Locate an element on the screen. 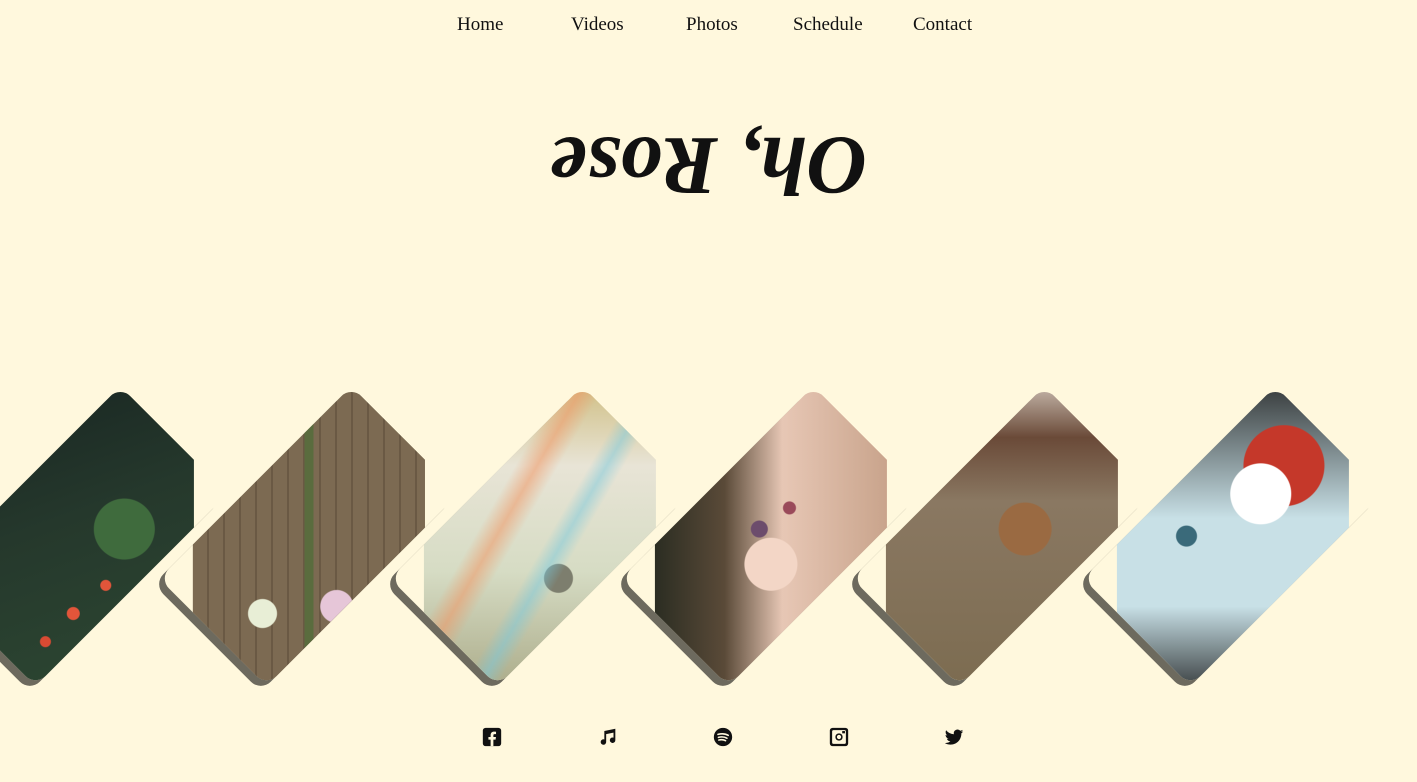 The height and width of the screenshot is (782, 1417). nav-contact-link: Contact is located at coordinates (942, 25).